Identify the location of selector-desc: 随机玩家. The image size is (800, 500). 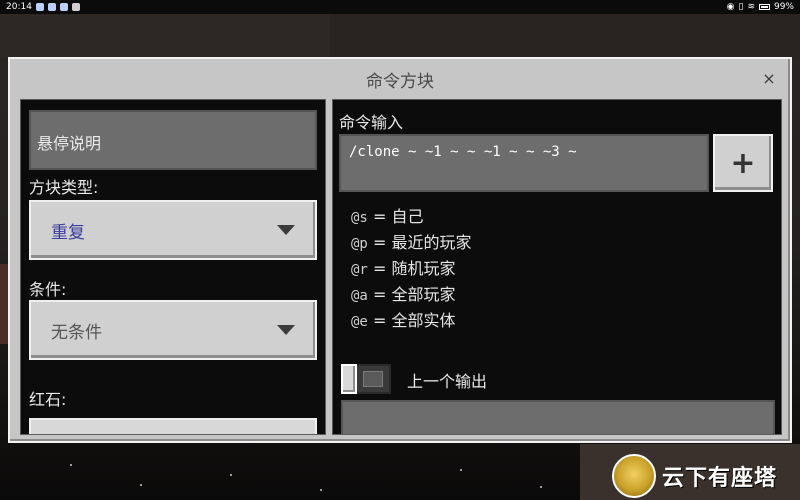
(423, 268).